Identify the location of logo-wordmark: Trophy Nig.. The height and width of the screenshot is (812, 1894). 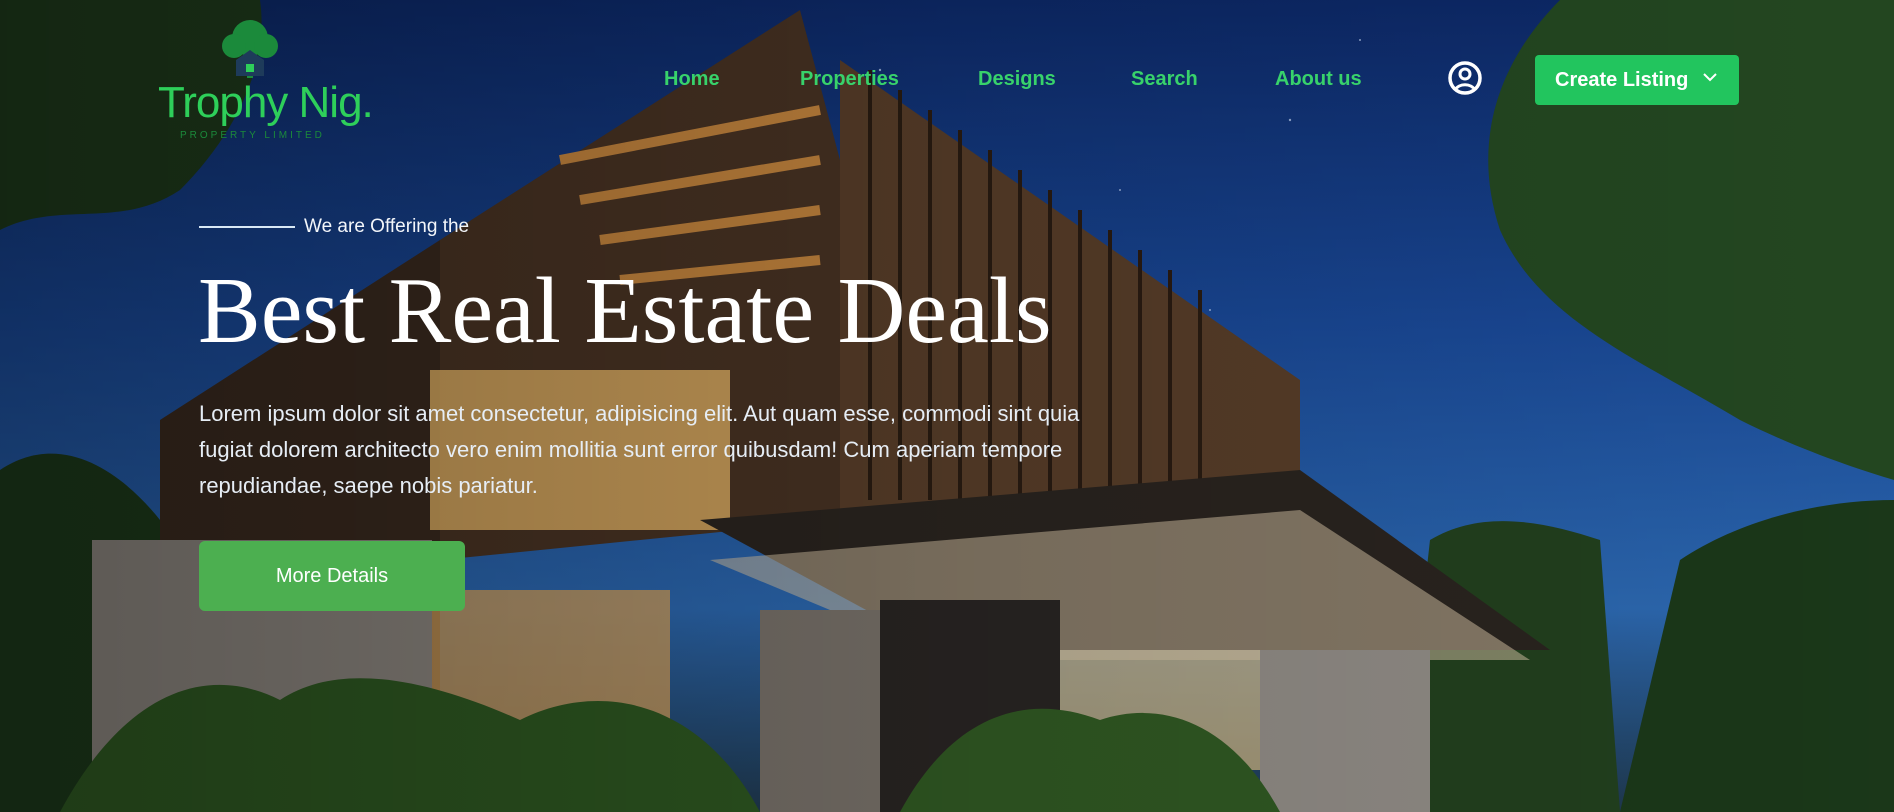
(266, 102).